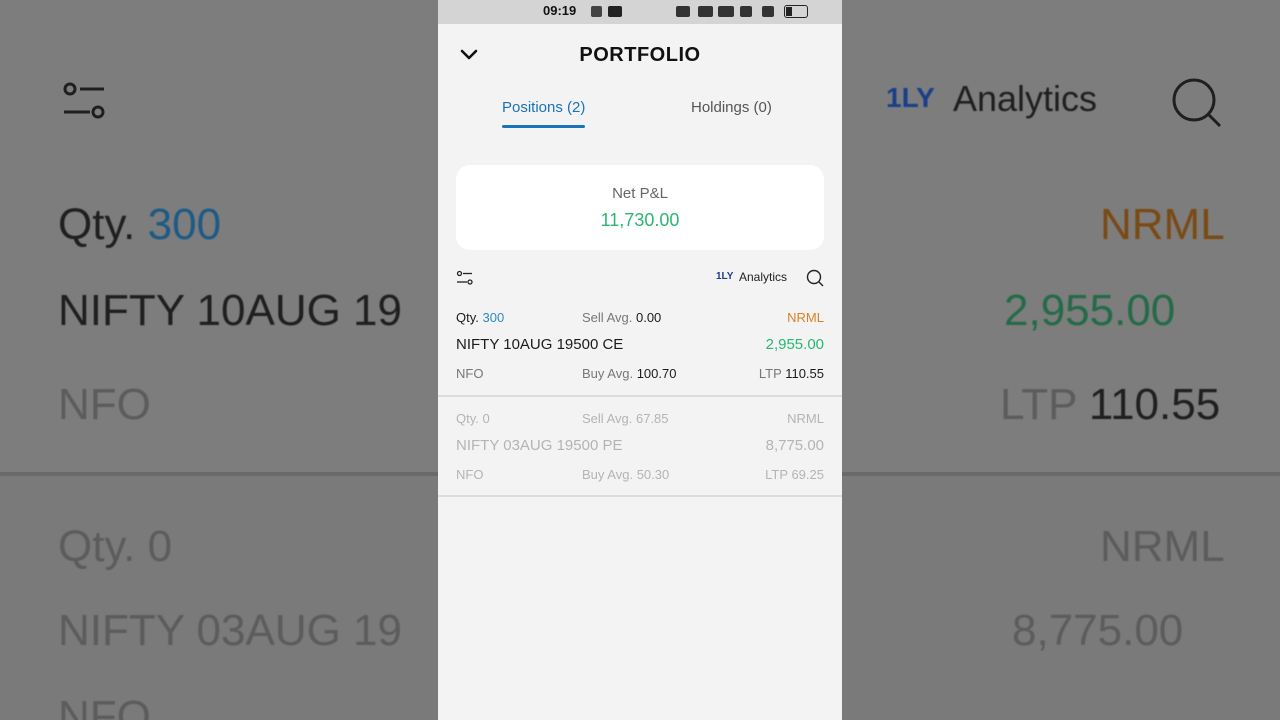 This screenshot has width=1280, height=720. I want to click on qty-text: Qty. 300, so click(480, 317).